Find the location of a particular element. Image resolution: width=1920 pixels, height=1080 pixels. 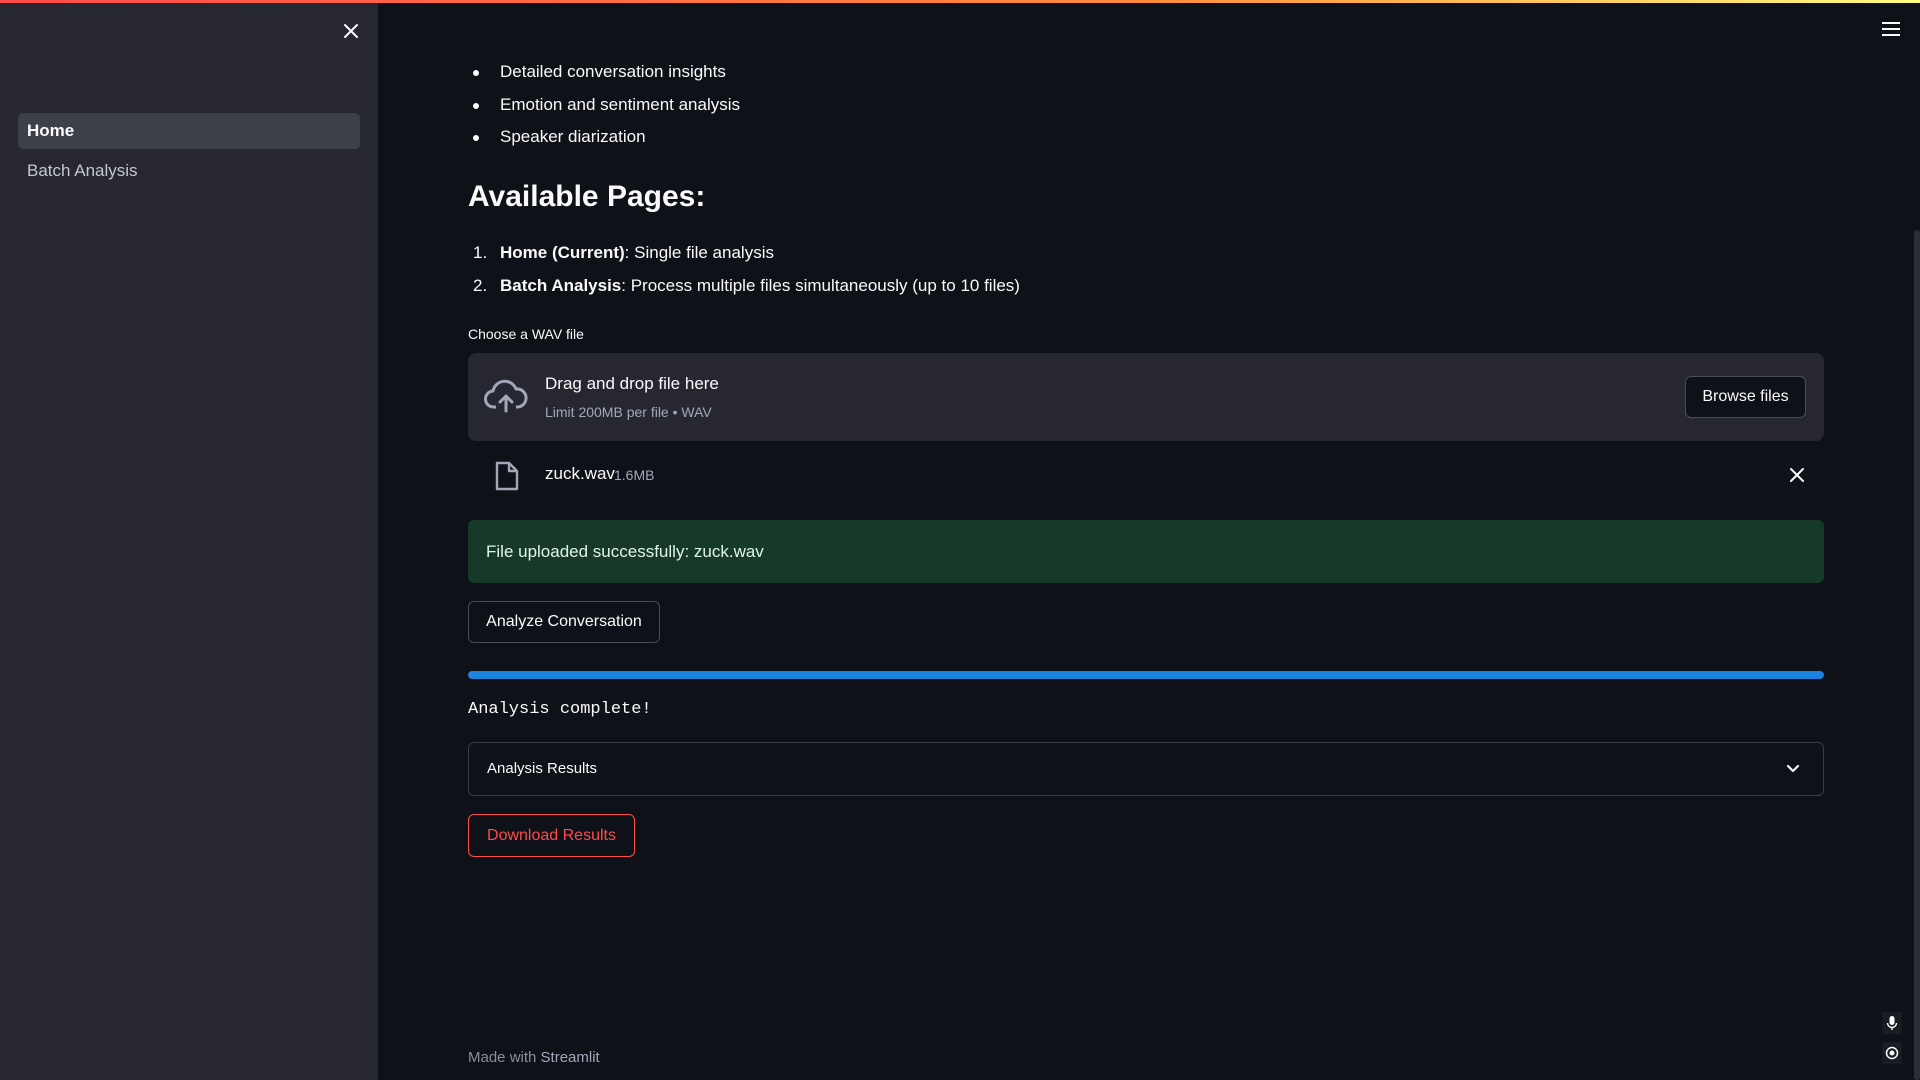

microphone-icon is located at coordinates (1892, 1023).